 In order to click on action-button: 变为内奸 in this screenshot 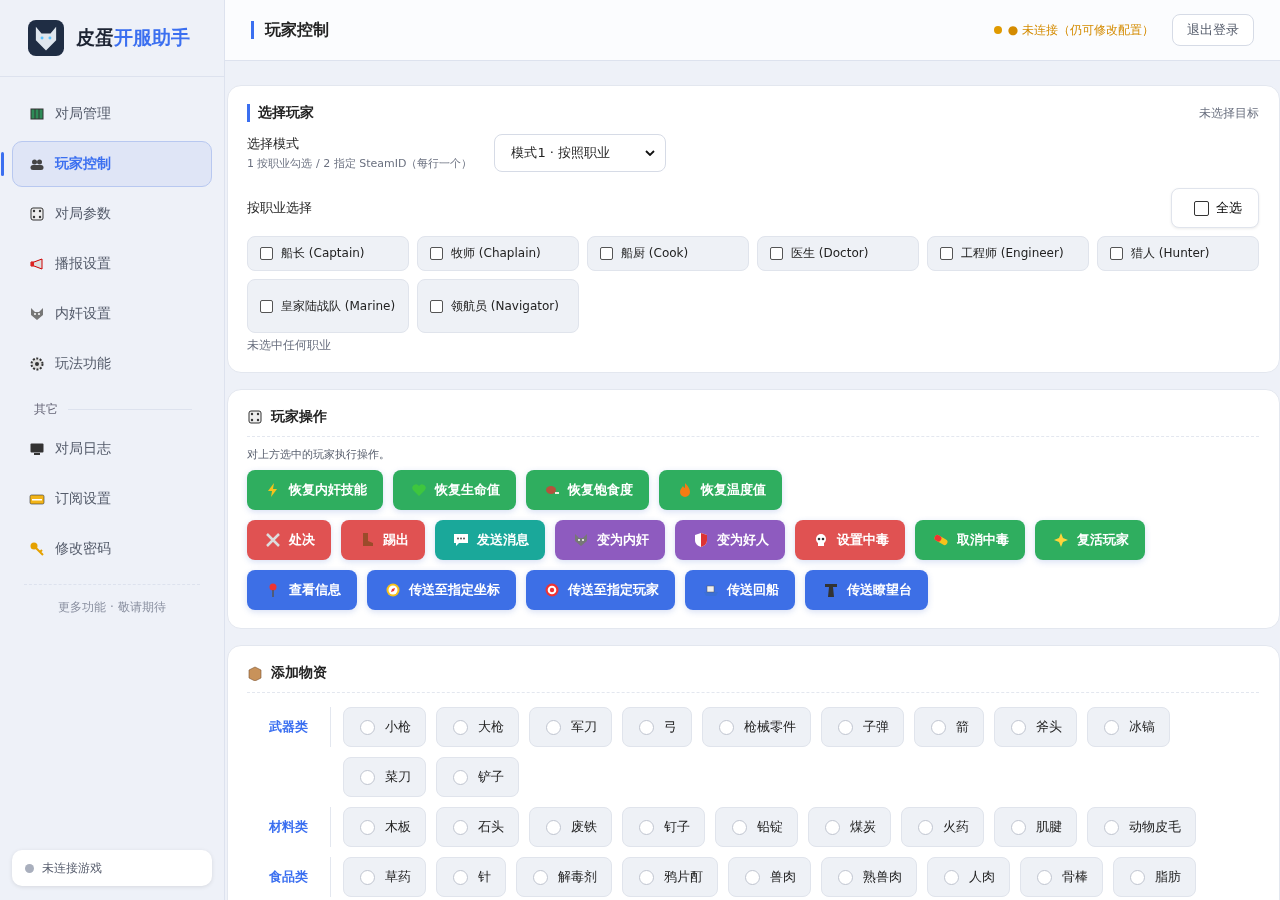, I will do `click(610, 540)`.